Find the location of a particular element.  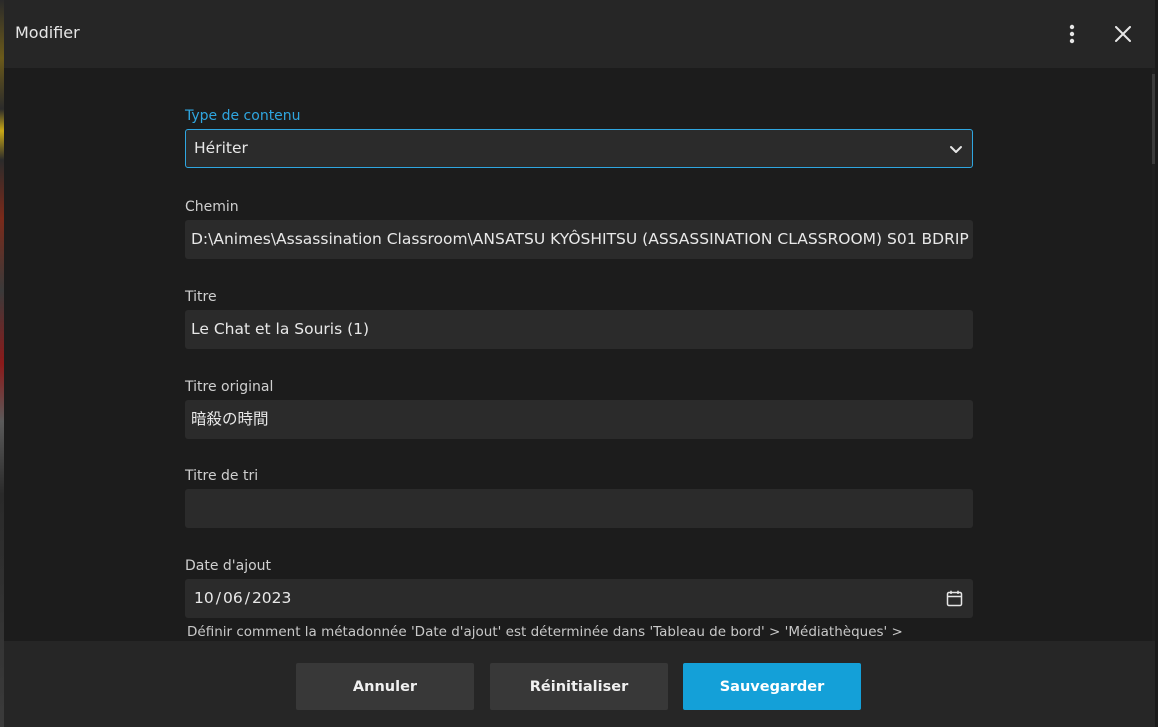

sort-title-input is located at coordinates (579, 508).